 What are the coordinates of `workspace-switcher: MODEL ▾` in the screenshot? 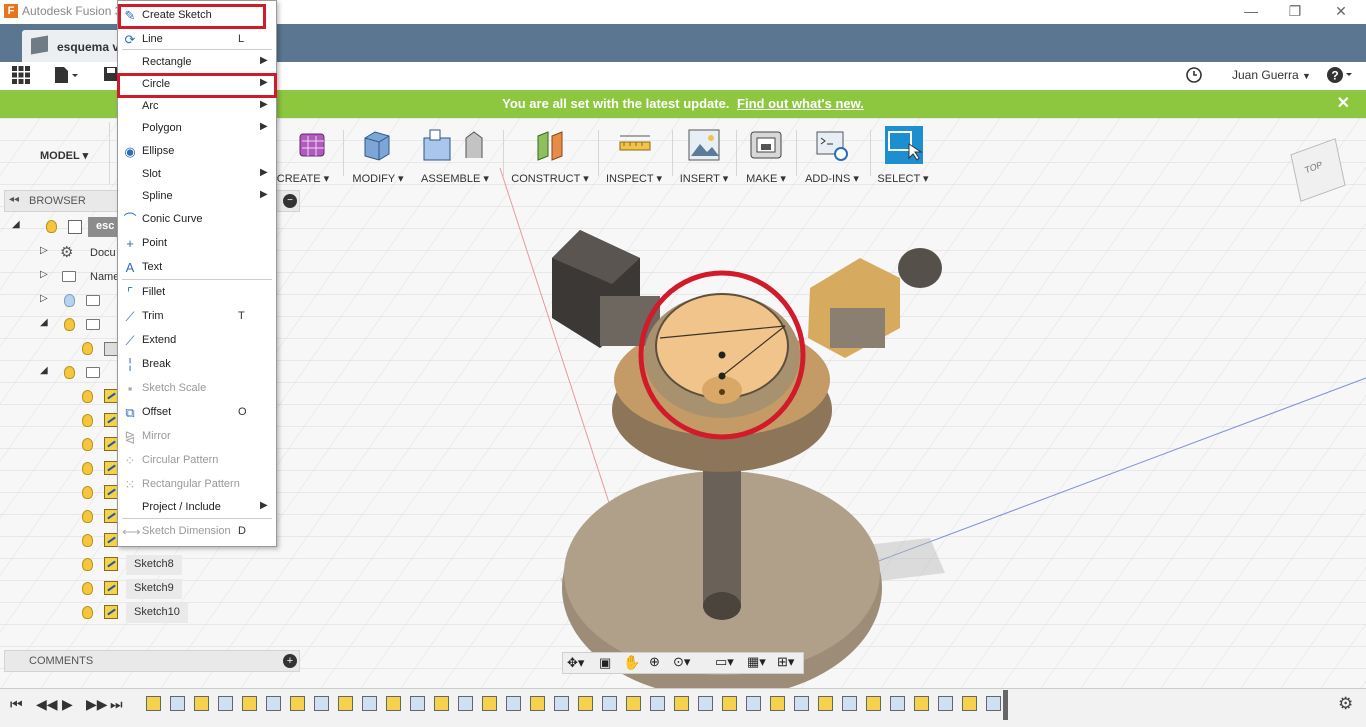 It's located at (60, 153).